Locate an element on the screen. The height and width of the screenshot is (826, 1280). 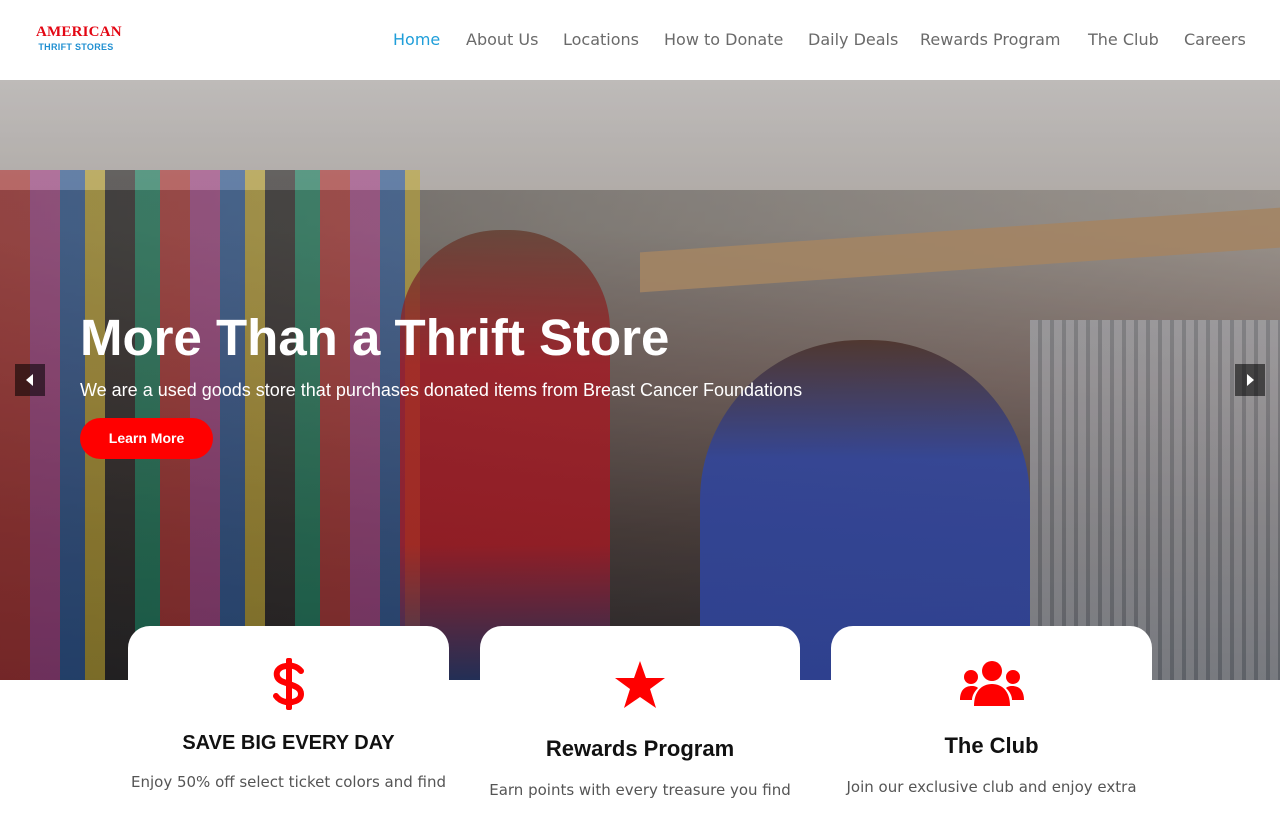
caret-right-icon is located at coordinates (1250, 380).